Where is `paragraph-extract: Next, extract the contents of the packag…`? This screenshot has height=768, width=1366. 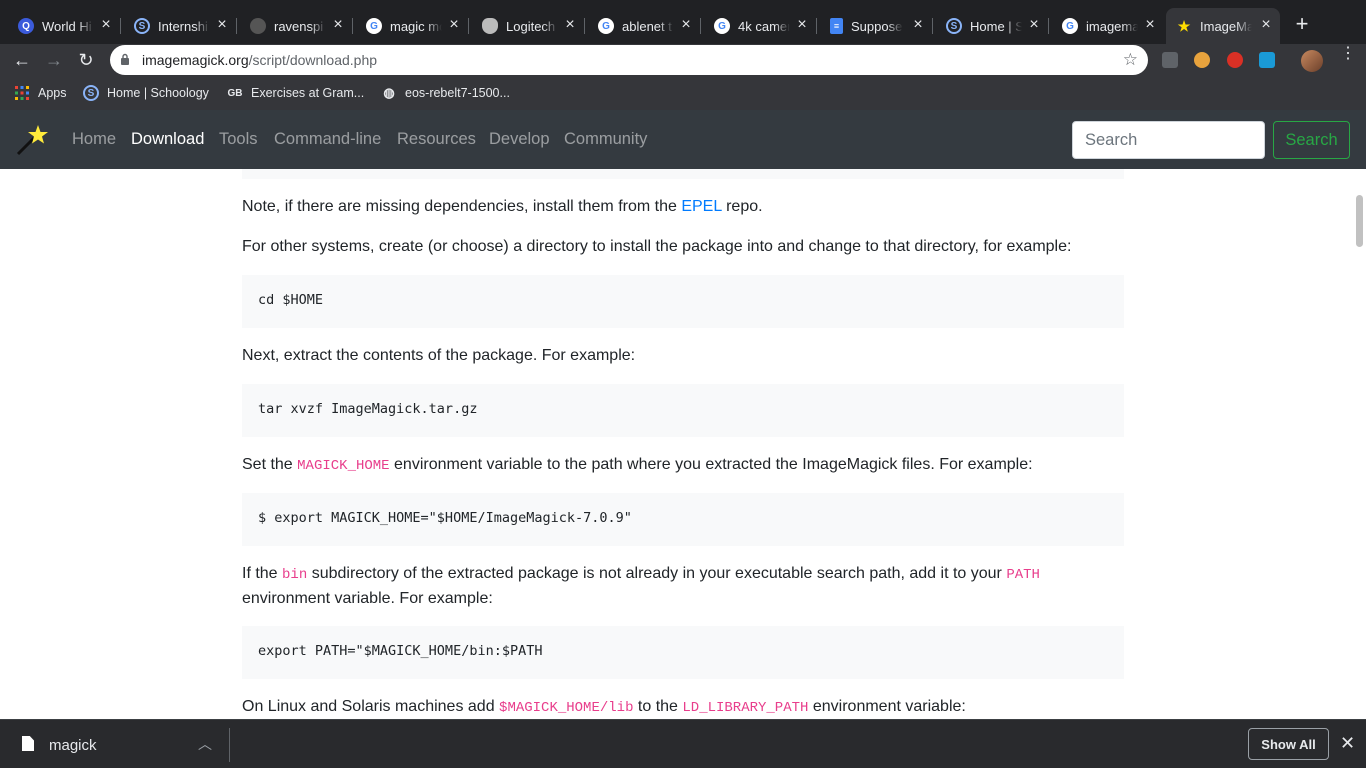
paragraph-extract: Next, extract the contents of the packag… is located at coordinates (439, 355).